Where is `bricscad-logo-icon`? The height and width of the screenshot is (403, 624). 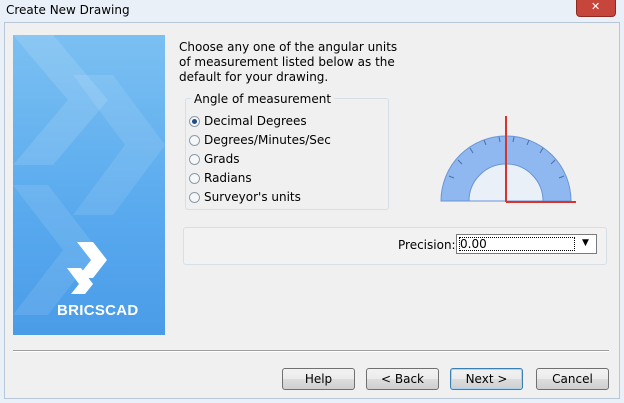
bricscad-logo-icon is located at coordinates (87, 268).